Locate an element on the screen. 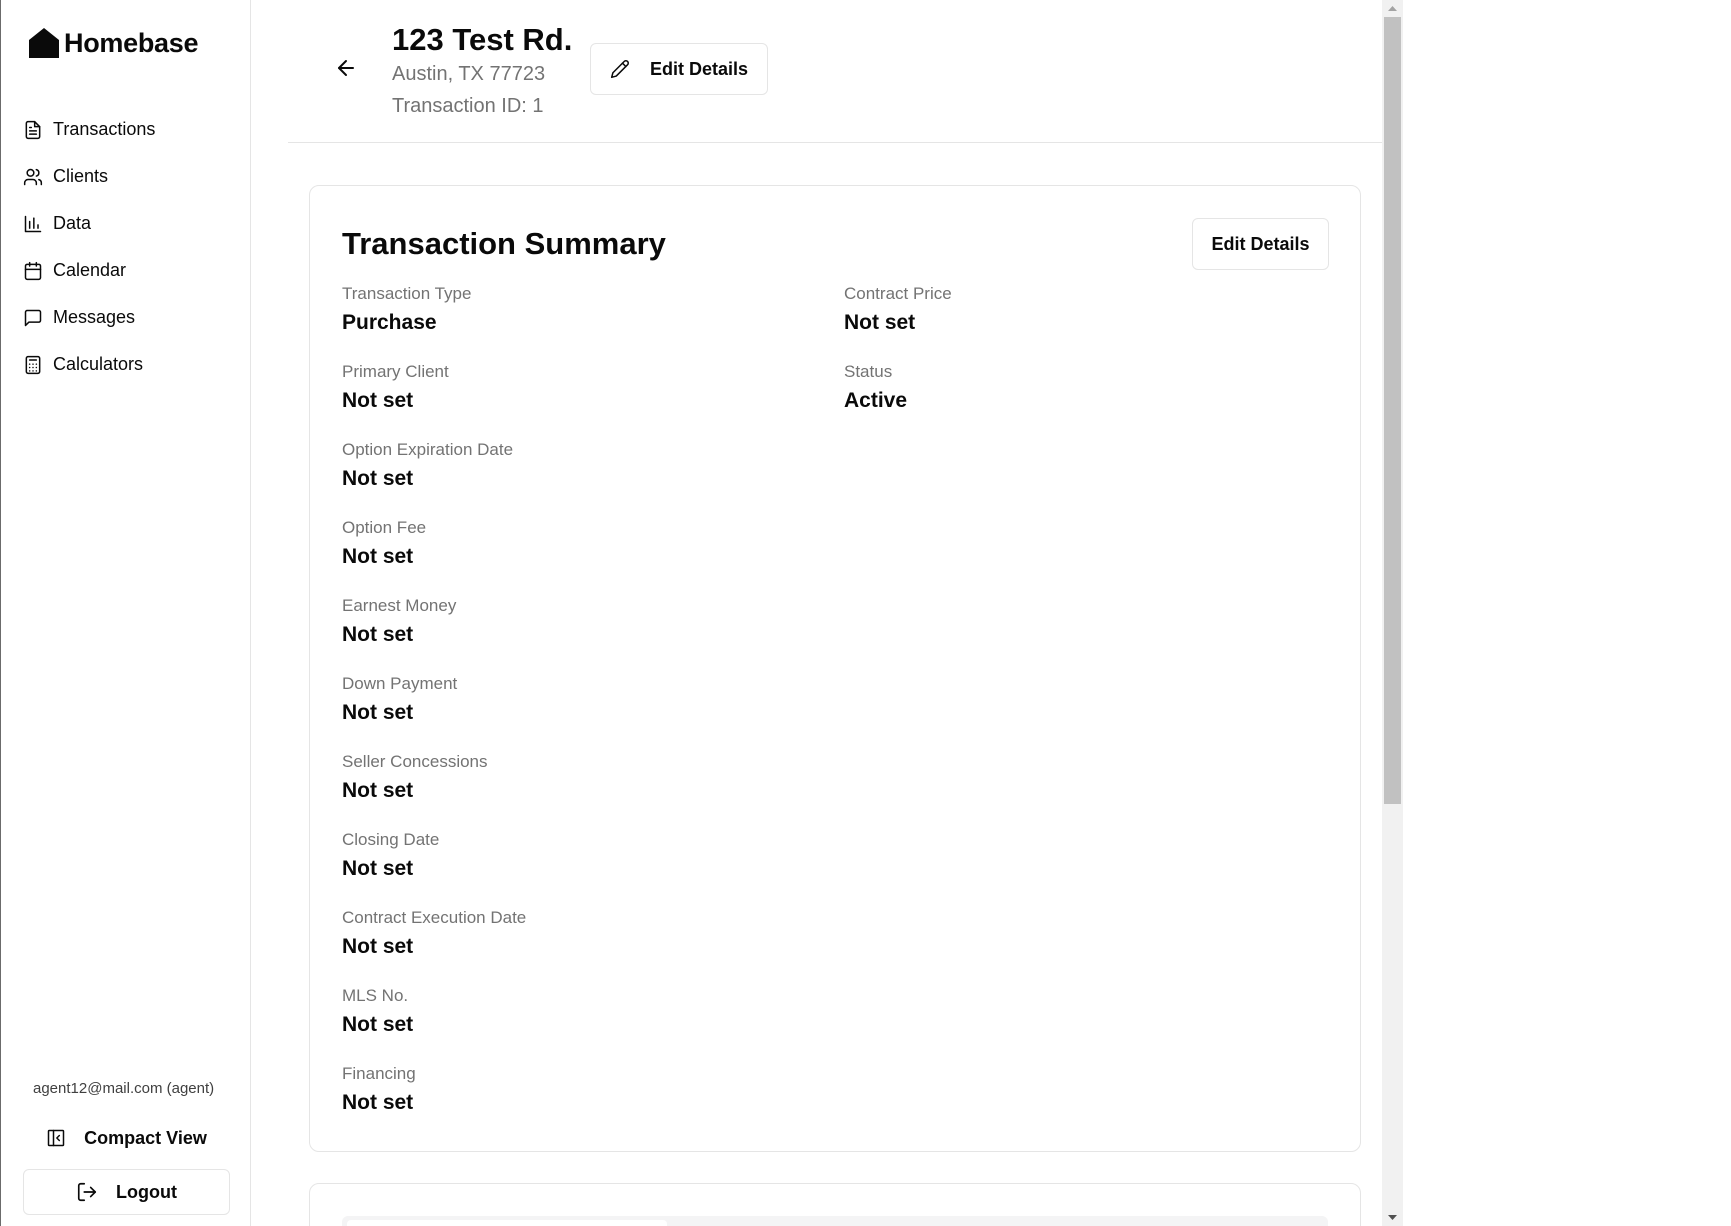 Image resolution: width=1731 pixels, height=1226 pixels. field-option-fee: Option Fee Not set is located at coordinates (384, 543).